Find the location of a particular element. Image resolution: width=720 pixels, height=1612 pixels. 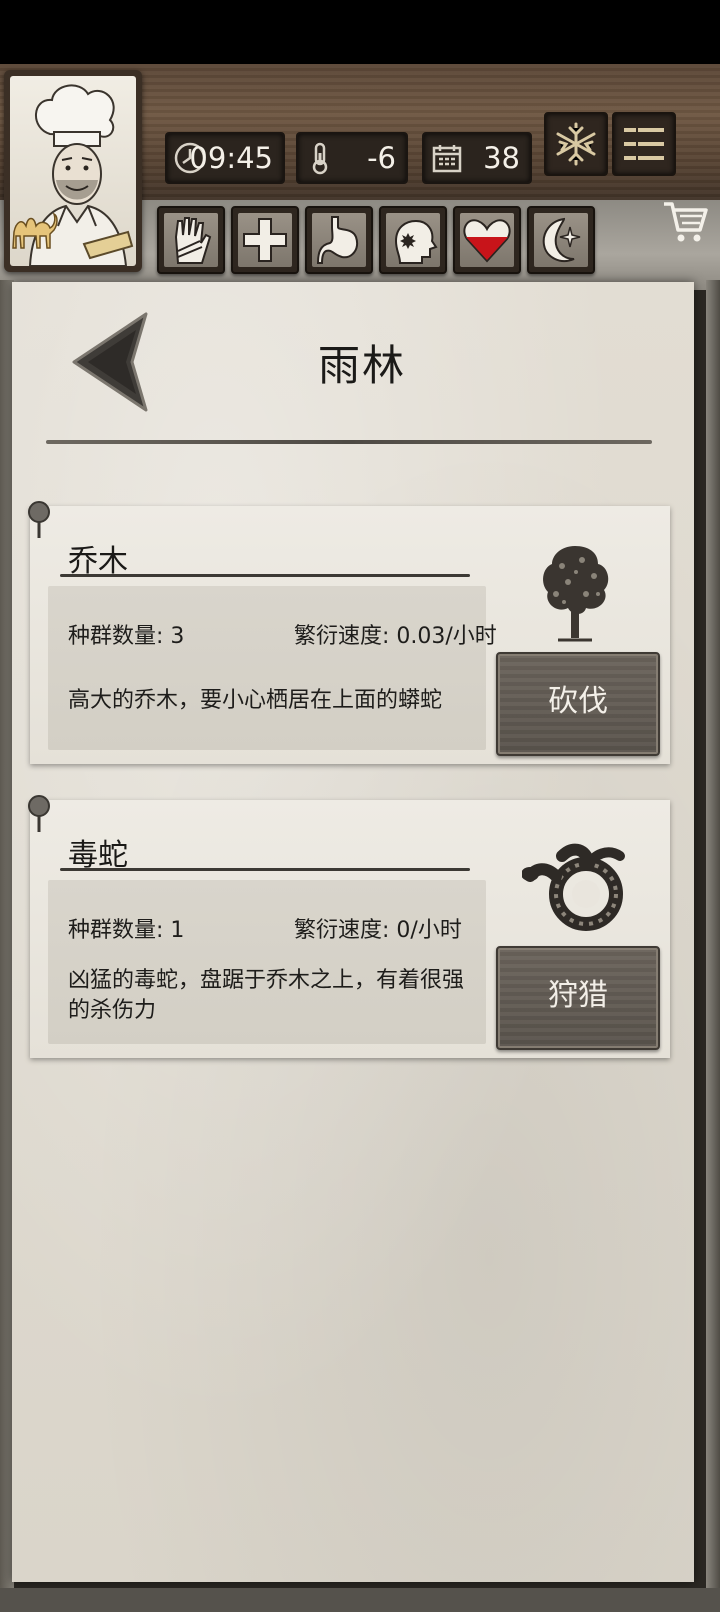

calendar-icon is located at coordinates (447, 159).